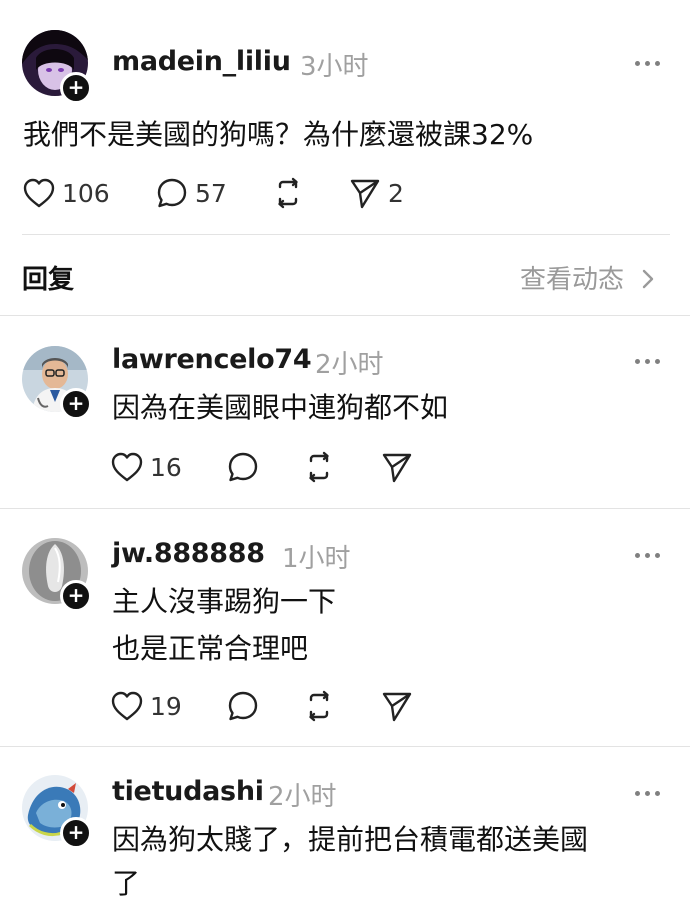  What do you see at coordinates (572, 280) in the screenshot?
I see `view-activity-label: 查看动态` at bounding box center [572, 280].